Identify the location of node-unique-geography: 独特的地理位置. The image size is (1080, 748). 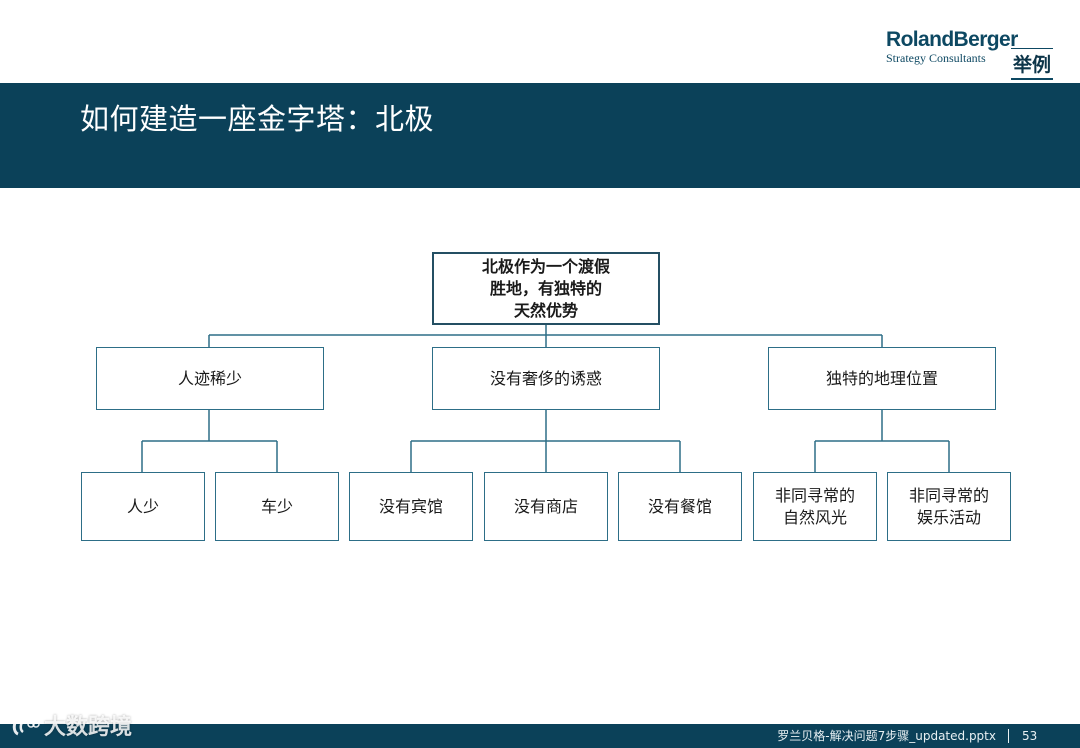
(882, 378).